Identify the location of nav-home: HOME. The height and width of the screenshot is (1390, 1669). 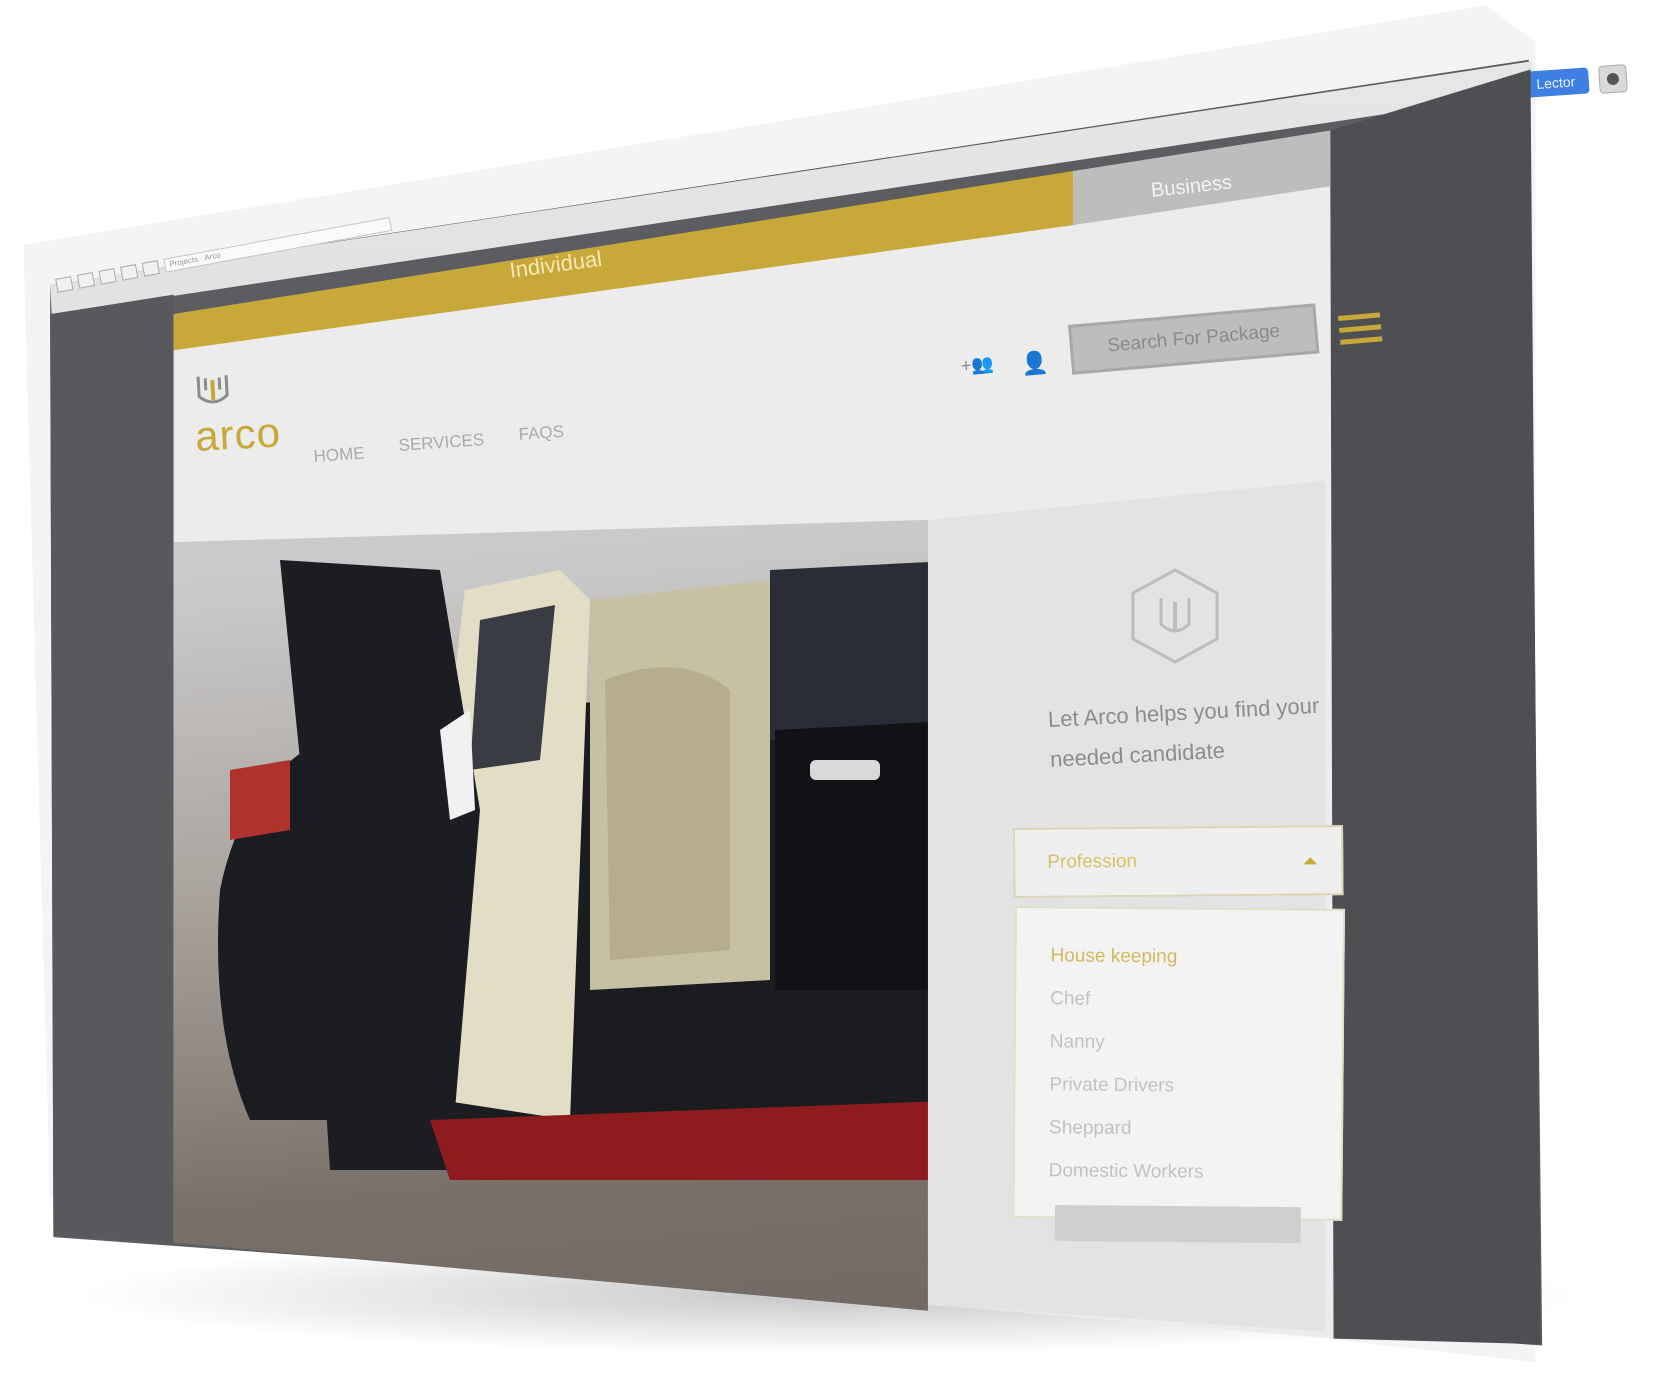
(339, 455).